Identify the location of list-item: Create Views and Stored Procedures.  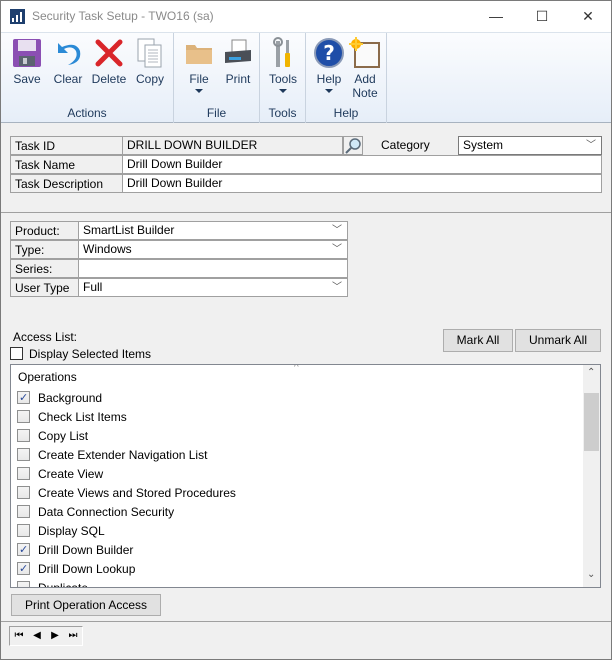
(126, 493).